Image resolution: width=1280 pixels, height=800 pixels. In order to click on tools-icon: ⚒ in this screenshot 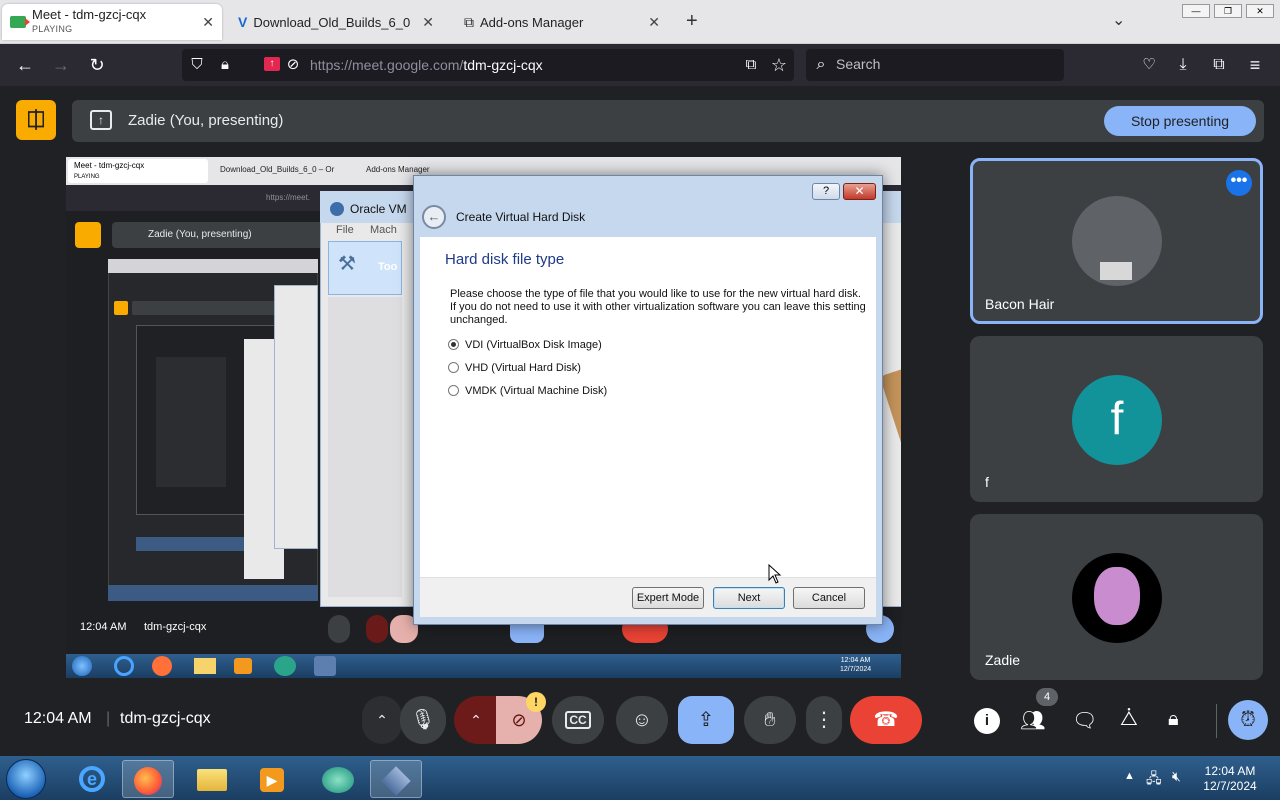, I will do `click(347, 264)`.